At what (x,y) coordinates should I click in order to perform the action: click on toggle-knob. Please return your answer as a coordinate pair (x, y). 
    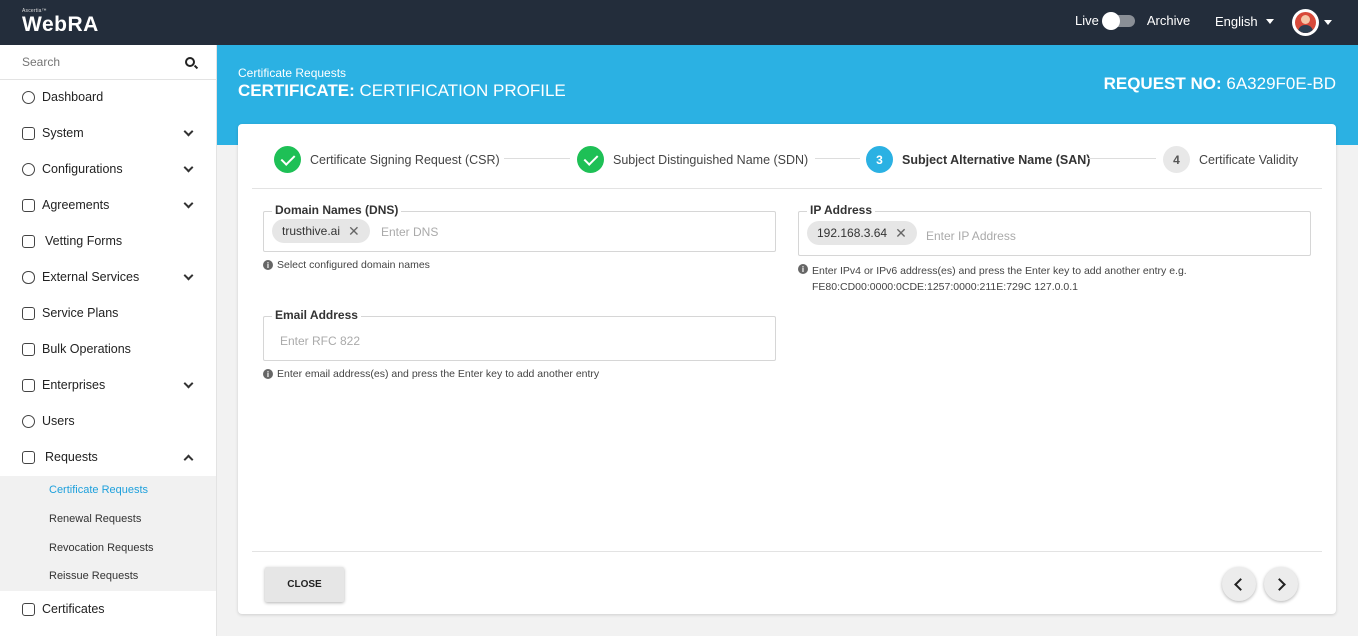
    Looking at the image, I should click on (1110, 20).